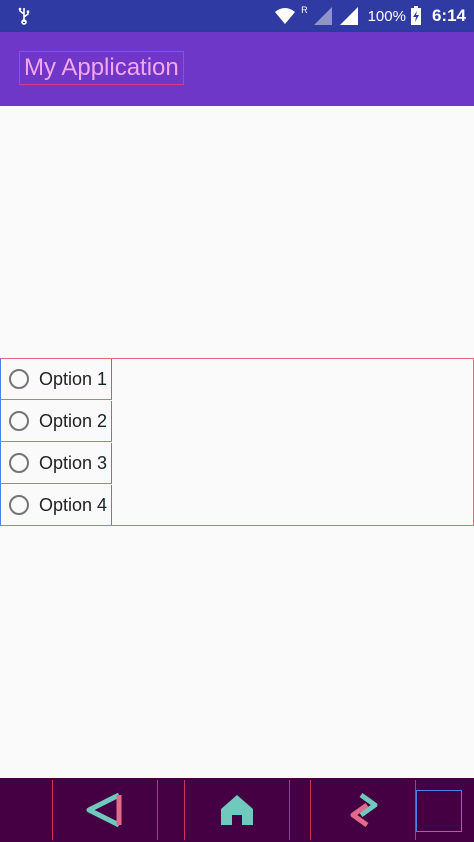 The image size is (474, 842). I want to click on home-button, so click(237, 810).